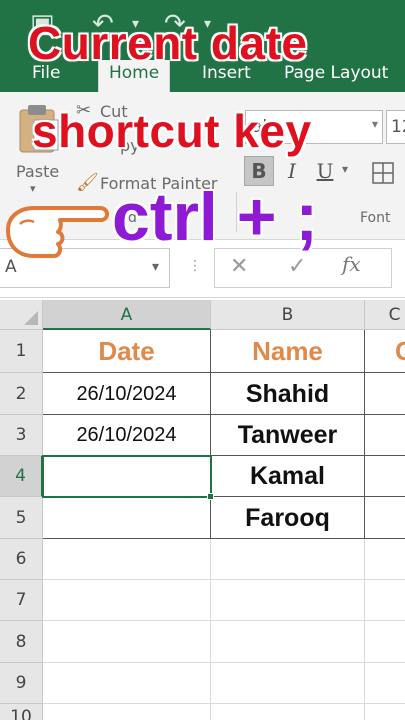  What do you see at coordinates (385, 600) in the screenshot?
I see `cell-c7` at bounding box center [385, 600].